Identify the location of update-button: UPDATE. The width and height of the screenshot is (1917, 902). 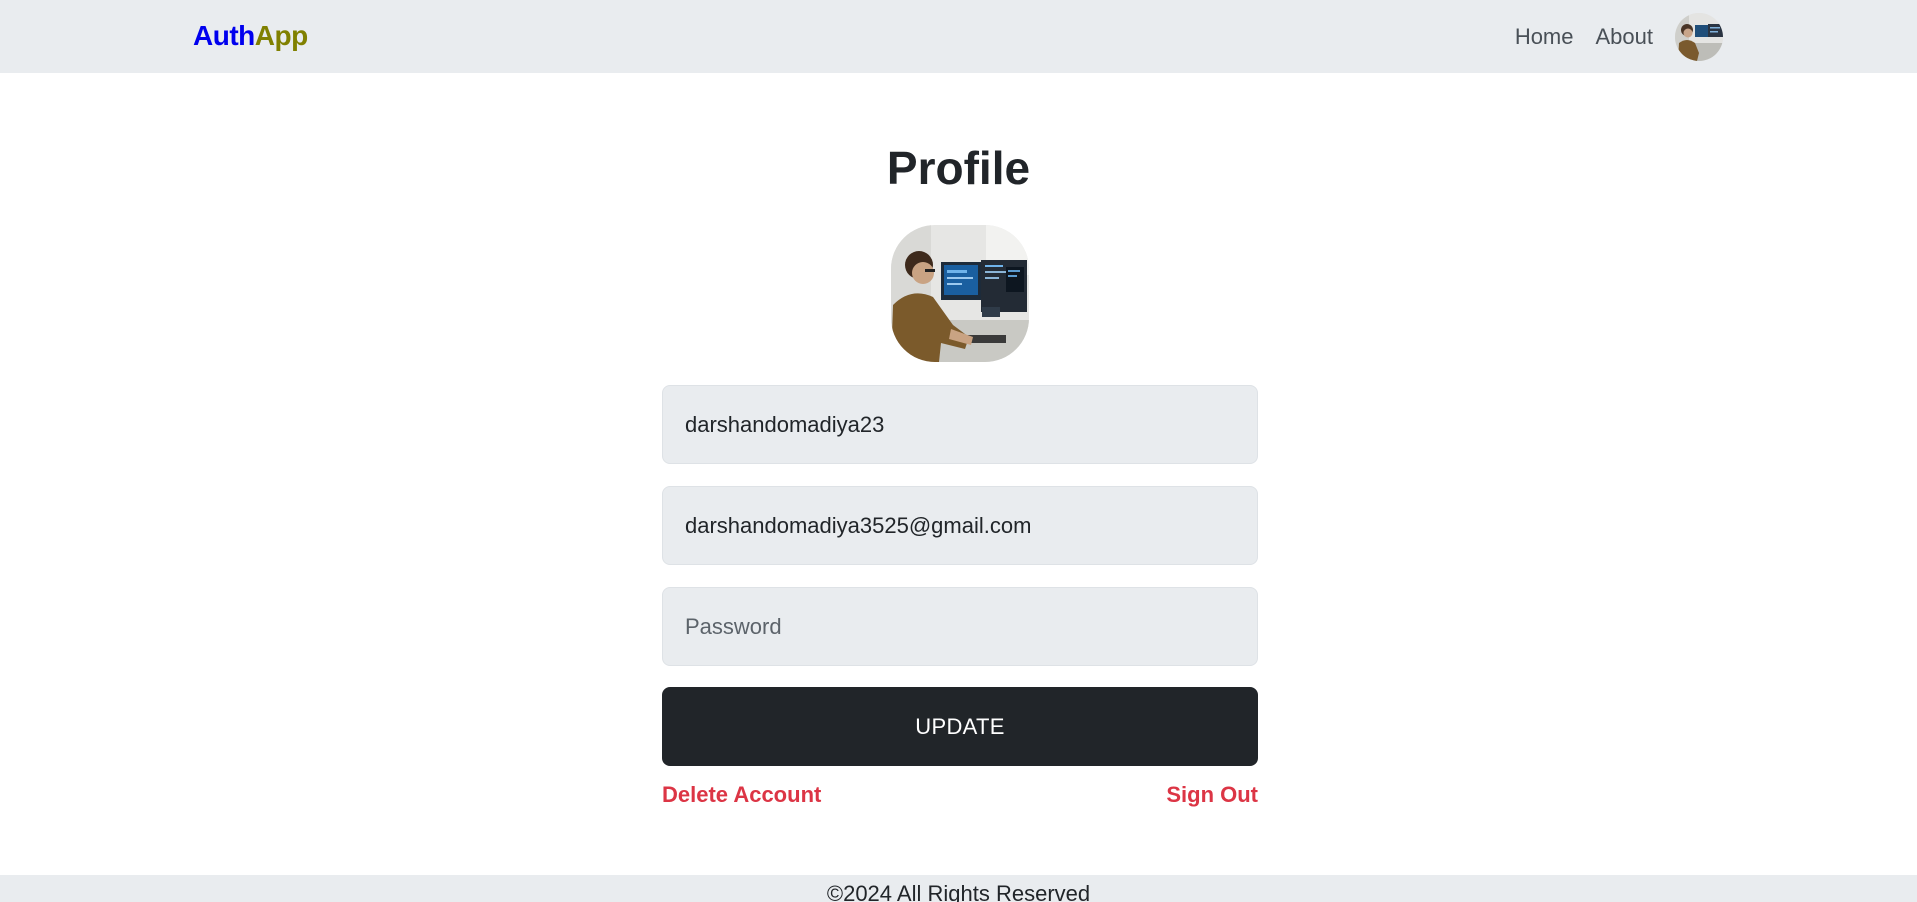
(960, 726).